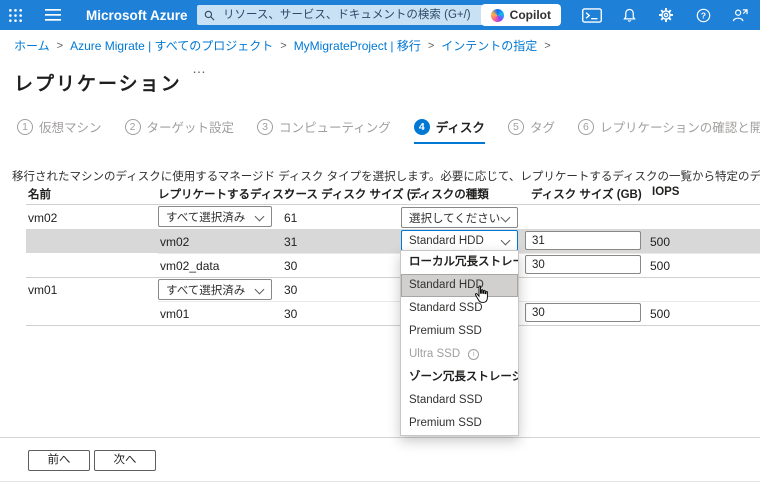  I want to click on dropdown-option-premium-ssd: Premium SSD, so click(459, 331).